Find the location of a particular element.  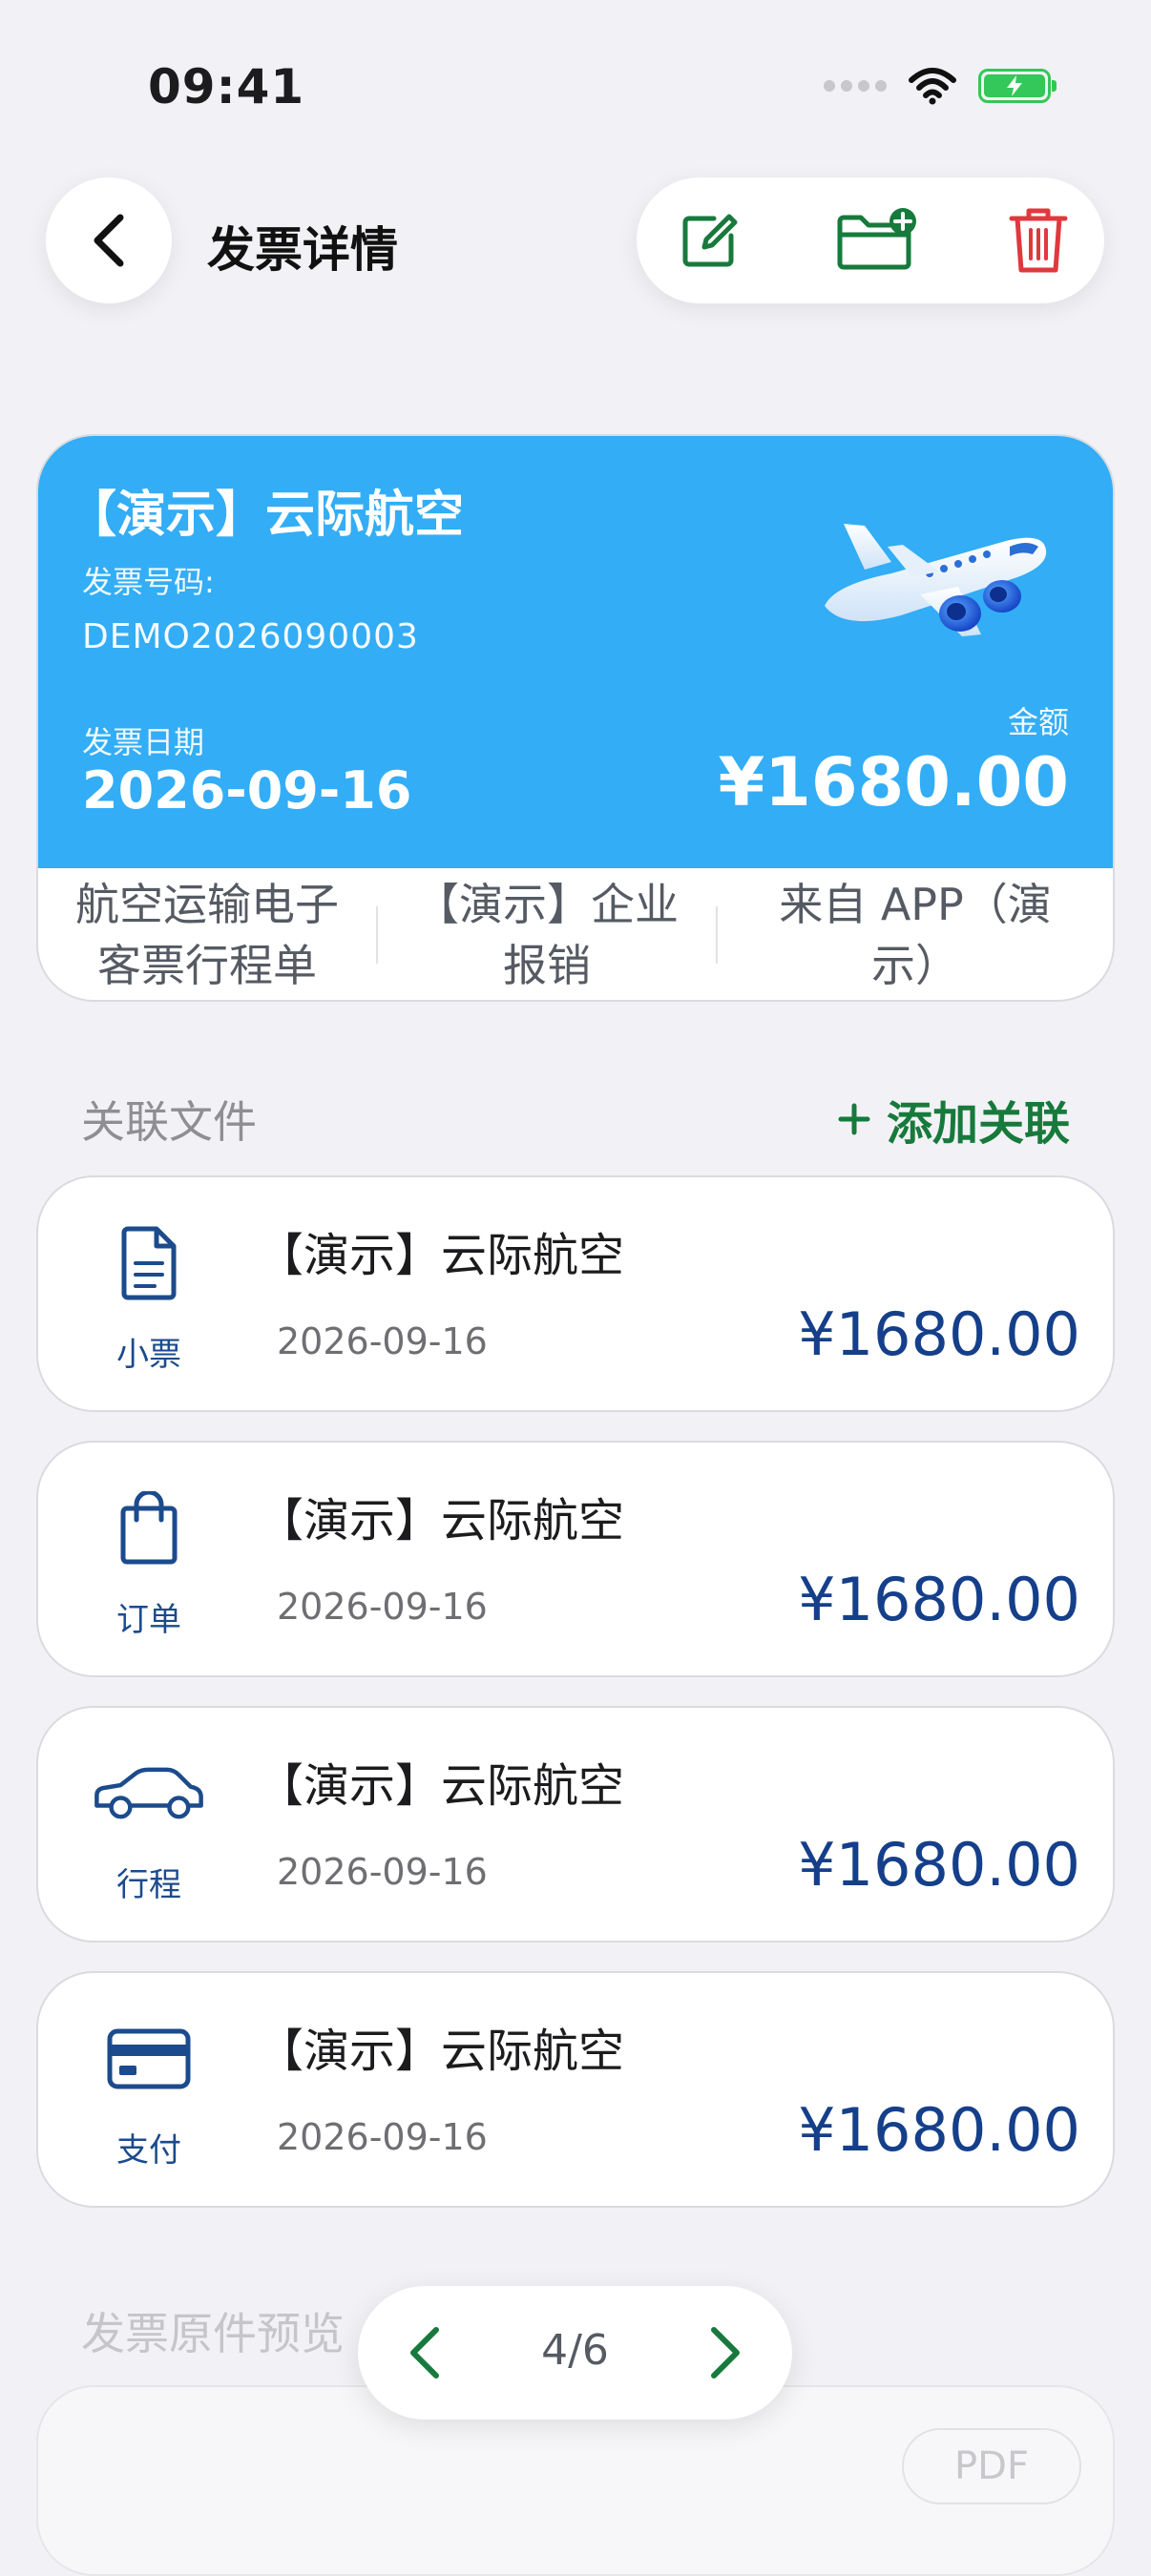

document-icon is located at coordinates (149, 1263).